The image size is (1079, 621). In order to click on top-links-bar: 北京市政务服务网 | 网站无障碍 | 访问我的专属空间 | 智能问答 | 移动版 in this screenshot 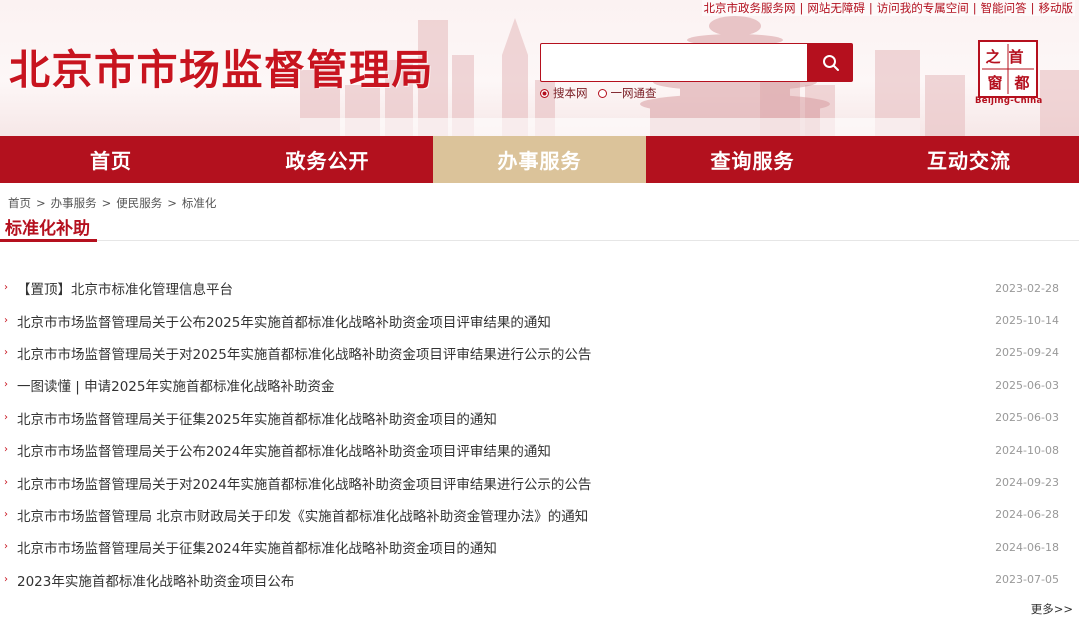, I will do `click(888, 8)`.